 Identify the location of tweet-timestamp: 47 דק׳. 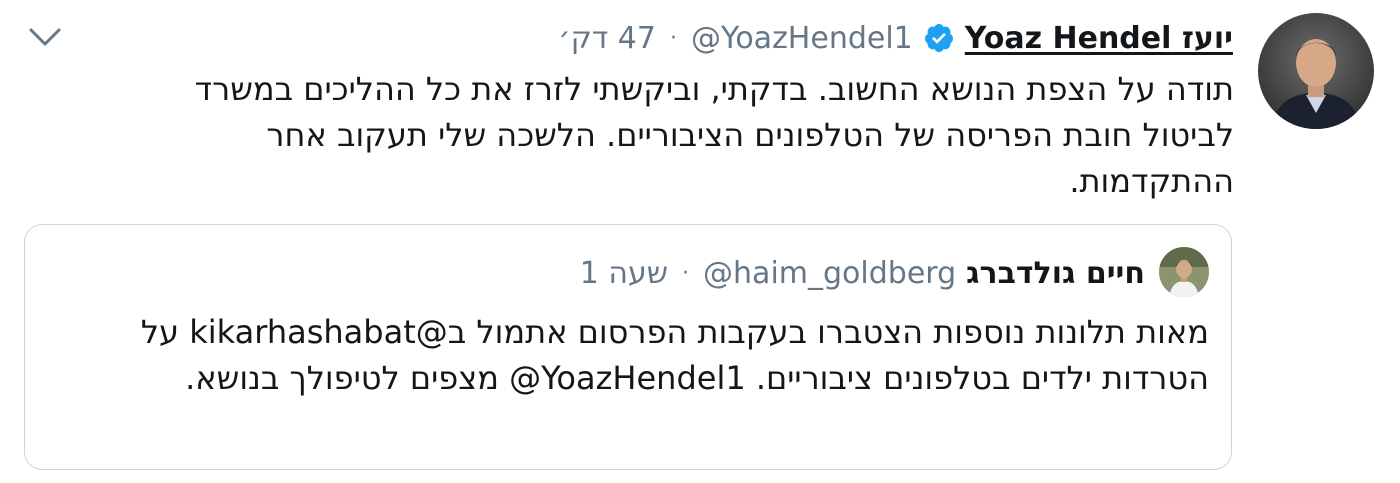
(607, 38).